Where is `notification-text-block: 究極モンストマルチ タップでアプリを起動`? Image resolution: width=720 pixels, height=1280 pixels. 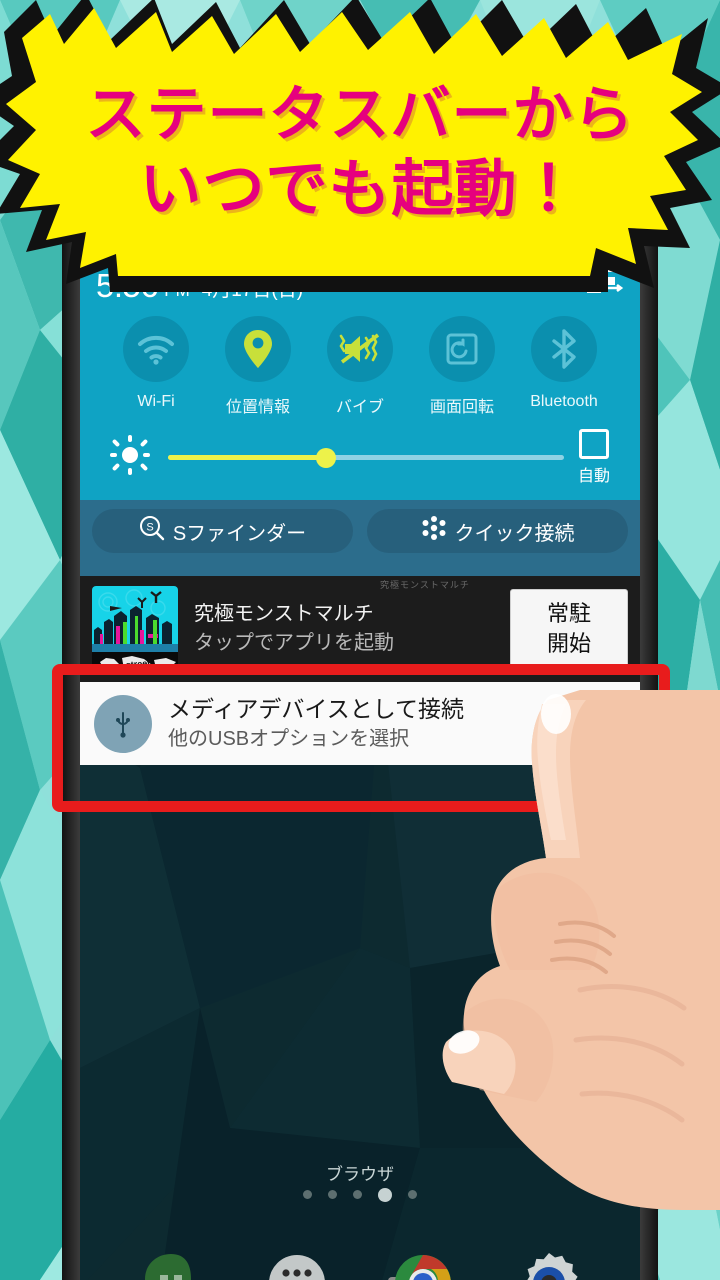 notification-text-block: 究極モンストマルチ タップでアプリを起動 is located at coordinates (344, 629).